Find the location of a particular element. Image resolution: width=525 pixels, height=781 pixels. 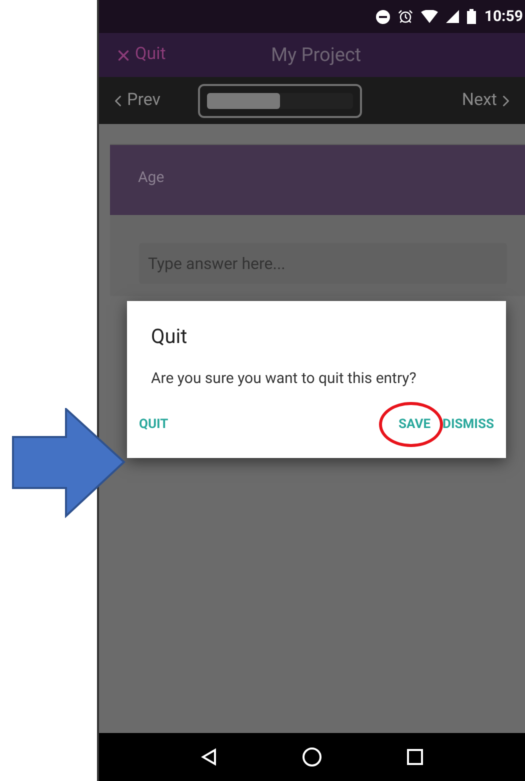

dialog-title: Quit is located at coordinates (169, 336).